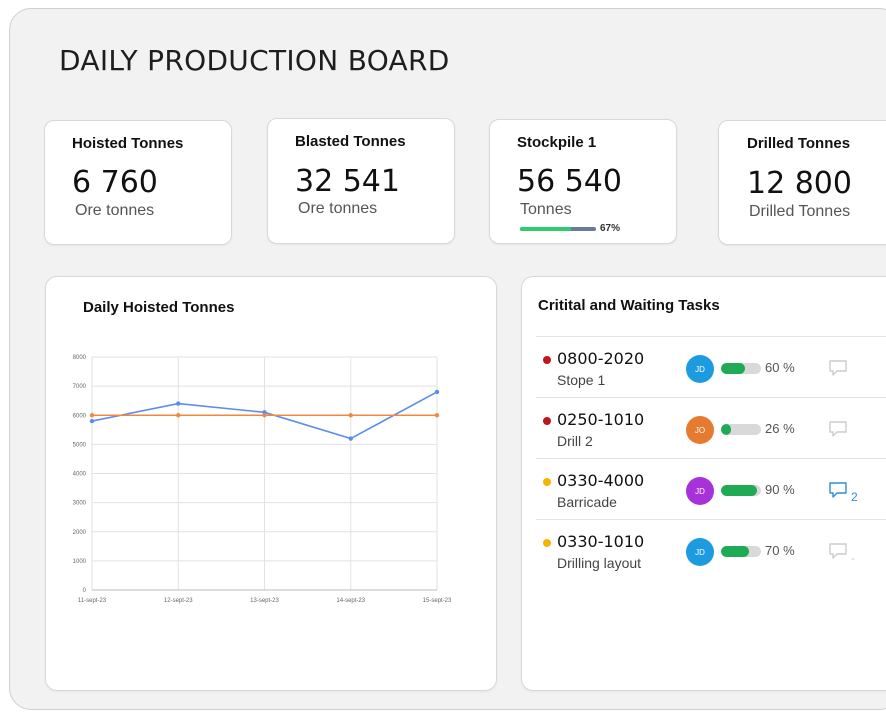 This screenshot has width=886, height=715. I want to click on task-id: 0330-1010, so click(601, 541).